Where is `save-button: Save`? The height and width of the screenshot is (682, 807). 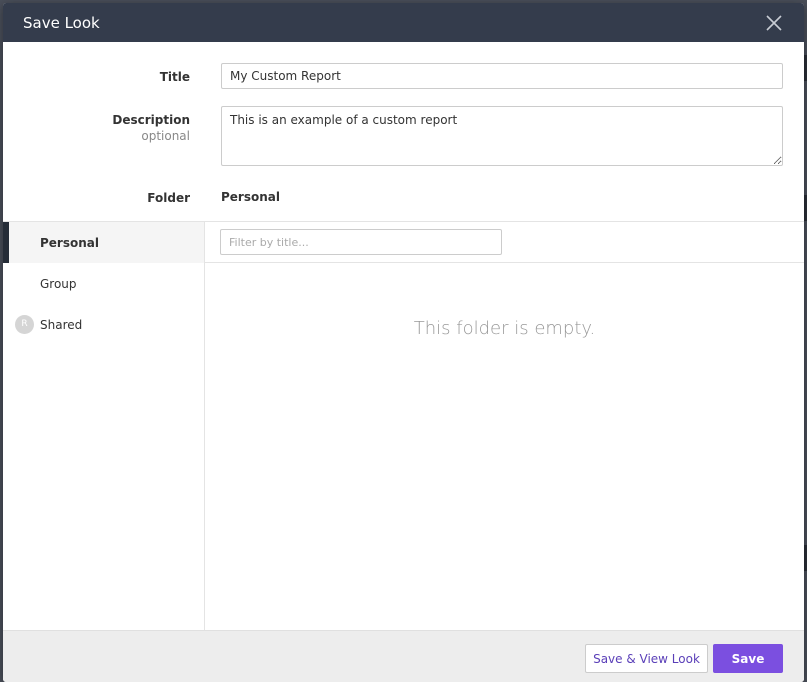
save-button: Save is located at coordinates (748, 658).